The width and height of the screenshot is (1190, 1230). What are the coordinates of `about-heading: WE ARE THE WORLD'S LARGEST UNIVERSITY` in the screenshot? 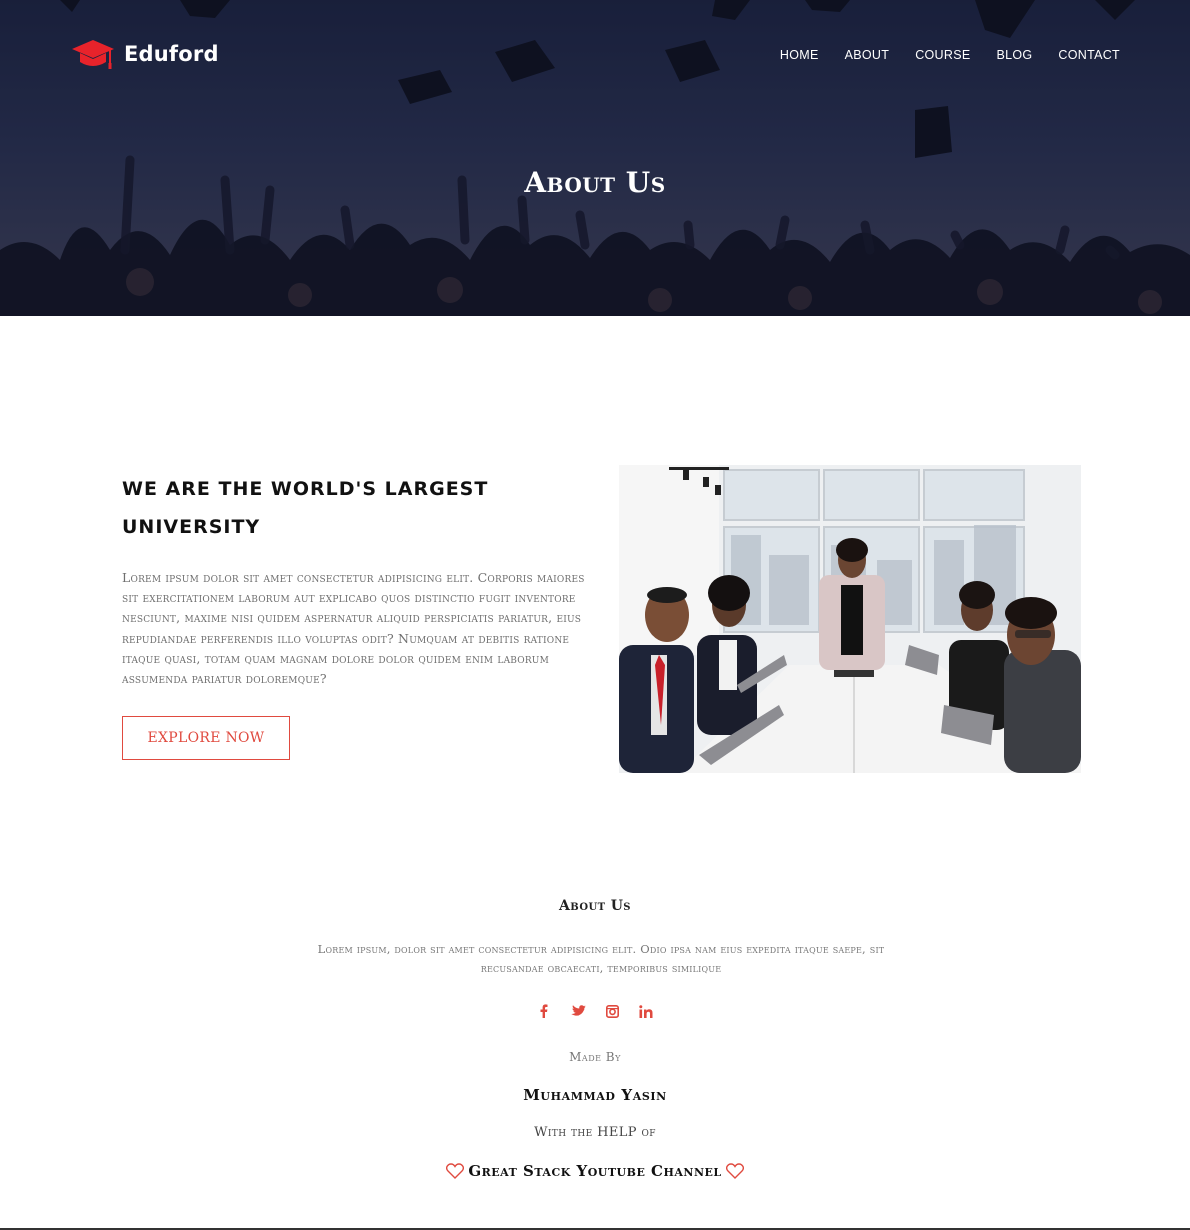 It's located at (305, 508).